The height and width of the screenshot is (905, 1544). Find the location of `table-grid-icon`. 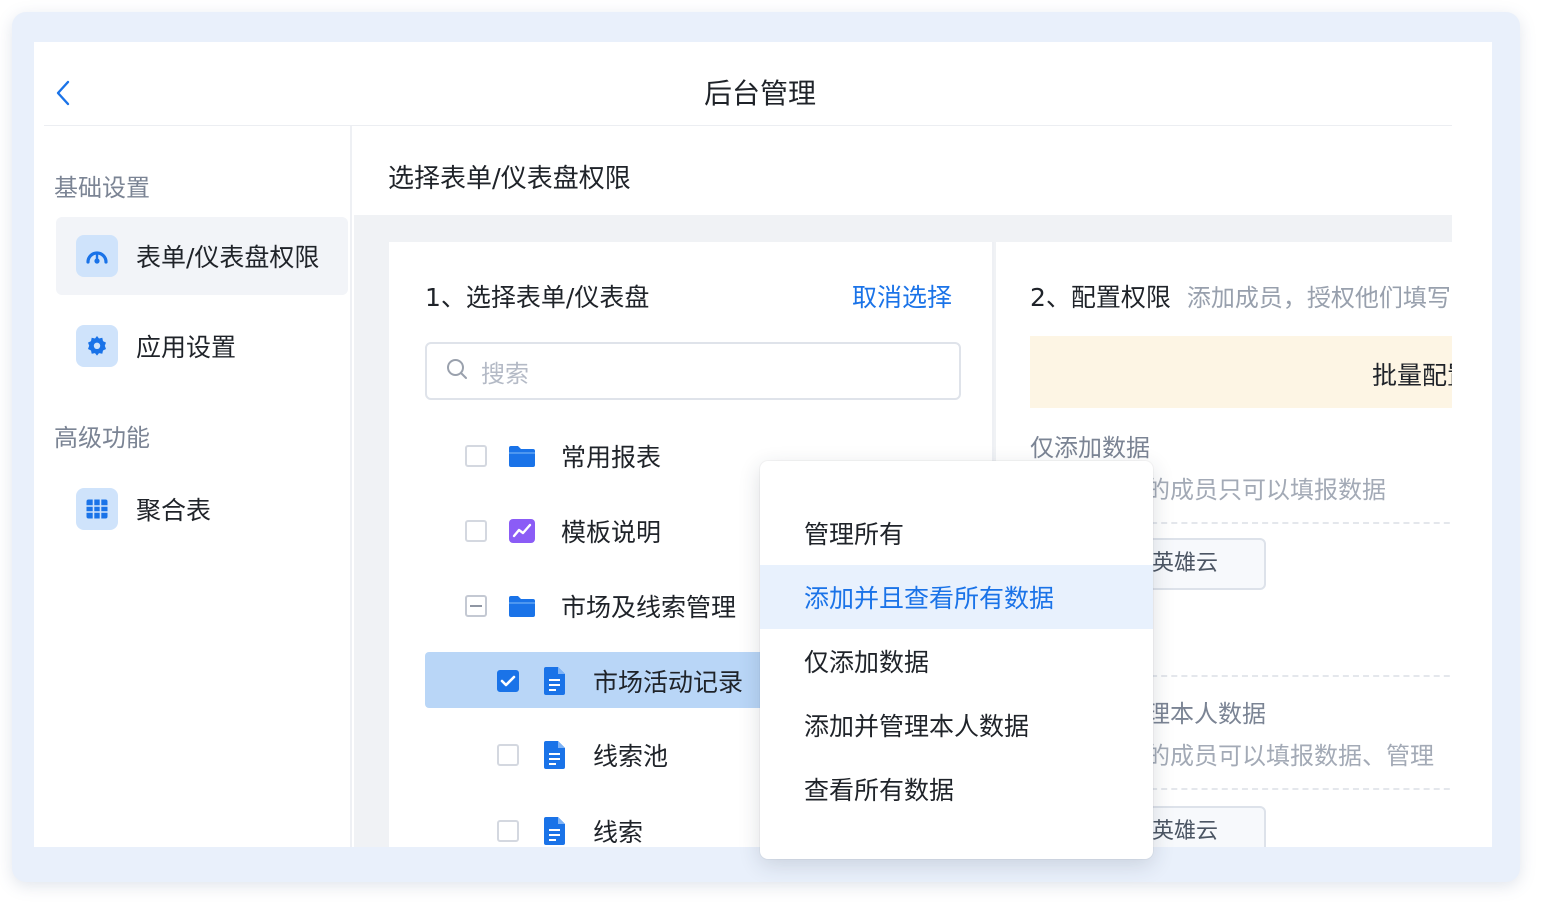

table-grid-icon is located at coordinates (97, 509).